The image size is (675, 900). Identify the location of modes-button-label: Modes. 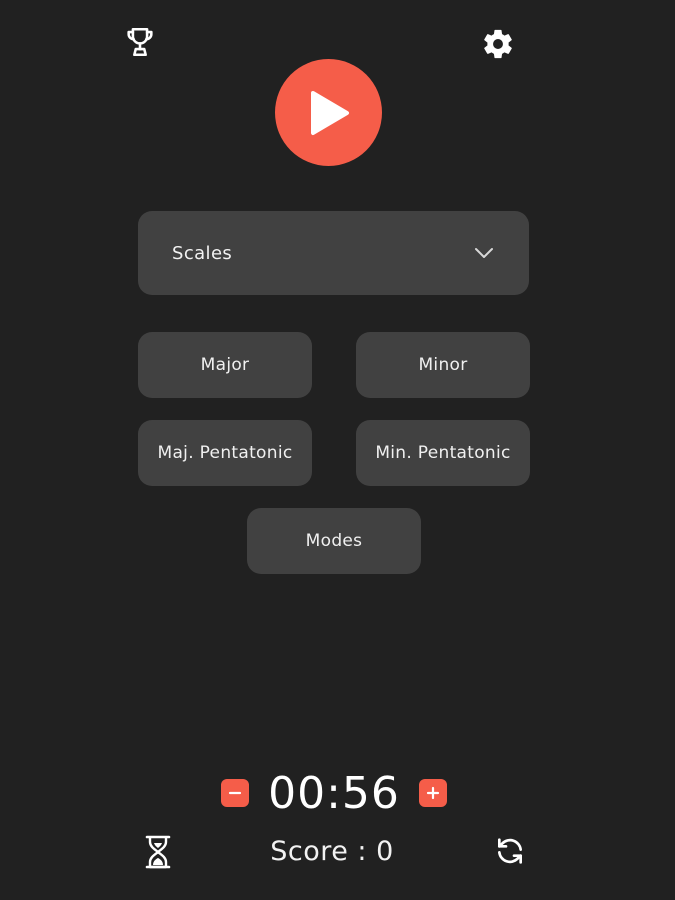
(334, 541).